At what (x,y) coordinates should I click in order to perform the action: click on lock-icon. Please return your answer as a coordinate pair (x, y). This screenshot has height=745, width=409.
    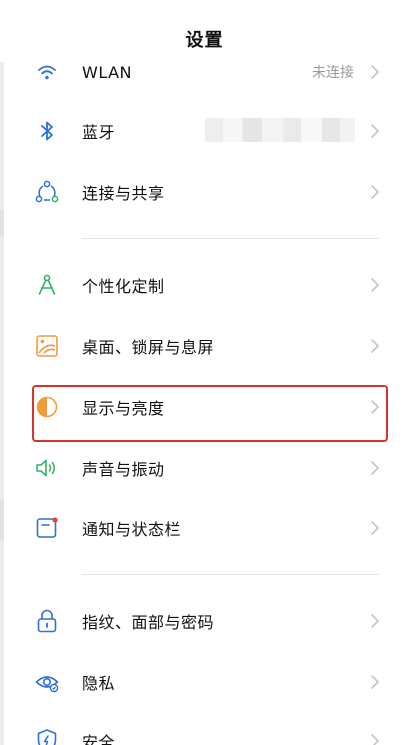
    Looking at the image, I should click on (47, 621).